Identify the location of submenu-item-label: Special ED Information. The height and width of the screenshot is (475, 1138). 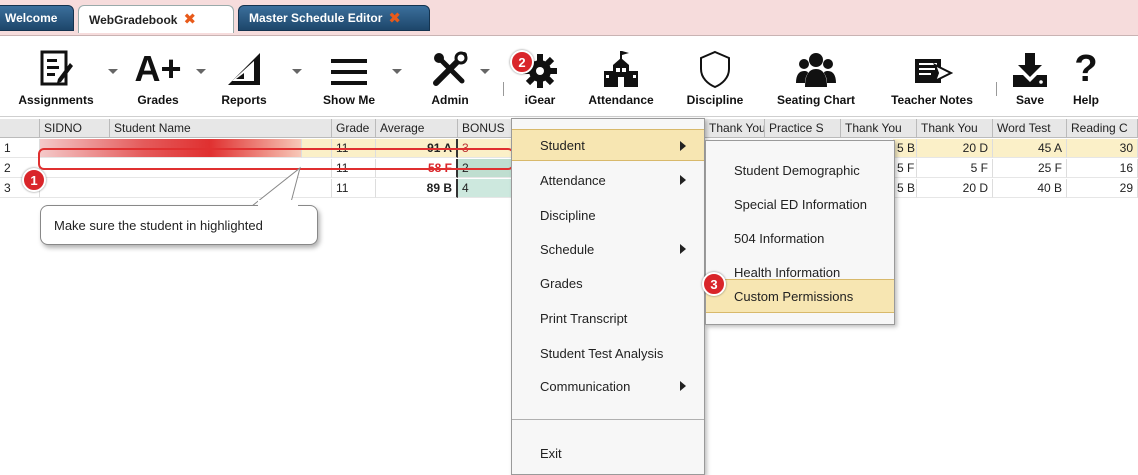
(800, 204).